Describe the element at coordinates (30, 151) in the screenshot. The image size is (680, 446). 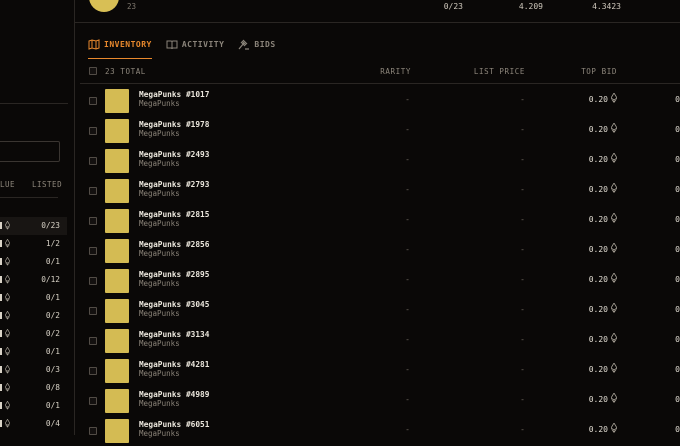
I see `trait-search-input` at that location.